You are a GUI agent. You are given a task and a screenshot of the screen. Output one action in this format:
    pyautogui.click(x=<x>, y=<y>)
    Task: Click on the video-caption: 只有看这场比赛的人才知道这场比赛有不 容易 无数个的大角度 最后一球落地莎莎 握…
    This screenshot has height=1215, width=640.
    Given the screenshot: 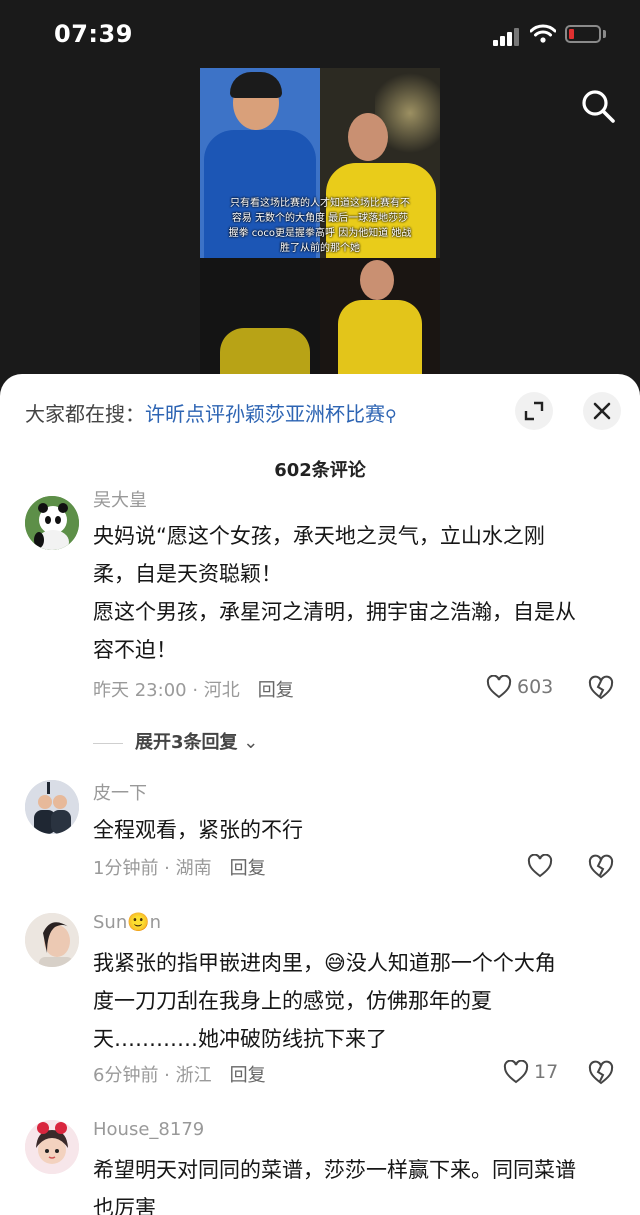 What is the action you would take?
    pyautogui.click(x=320, y=226)
    